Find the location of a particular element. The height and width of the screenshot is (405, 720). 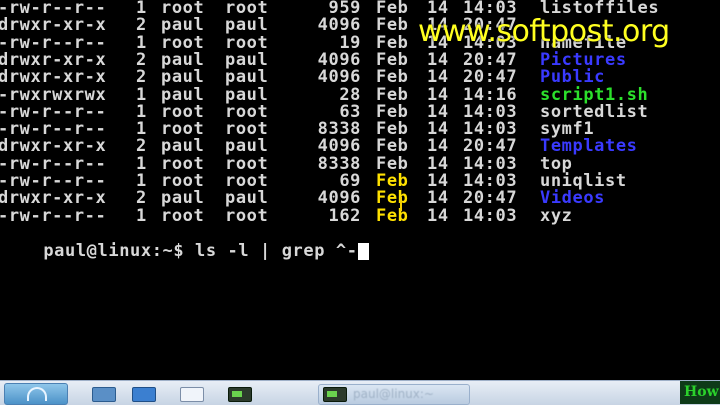

web-browser-icon is located at coordinates (142, 393).